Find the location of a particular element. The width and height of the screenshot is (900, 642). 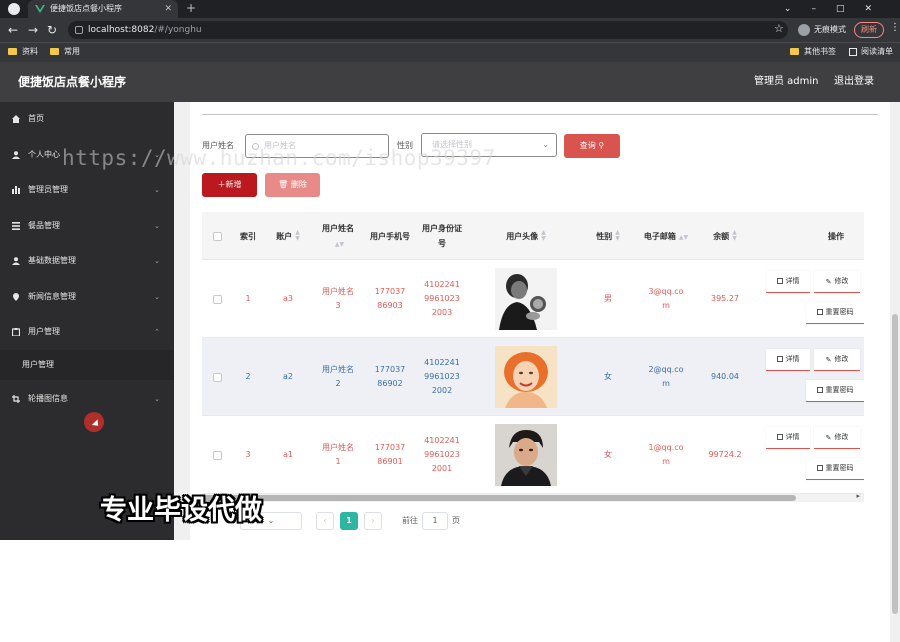

sidebar-item-home: 首页 is located at coordinates (87, 119).